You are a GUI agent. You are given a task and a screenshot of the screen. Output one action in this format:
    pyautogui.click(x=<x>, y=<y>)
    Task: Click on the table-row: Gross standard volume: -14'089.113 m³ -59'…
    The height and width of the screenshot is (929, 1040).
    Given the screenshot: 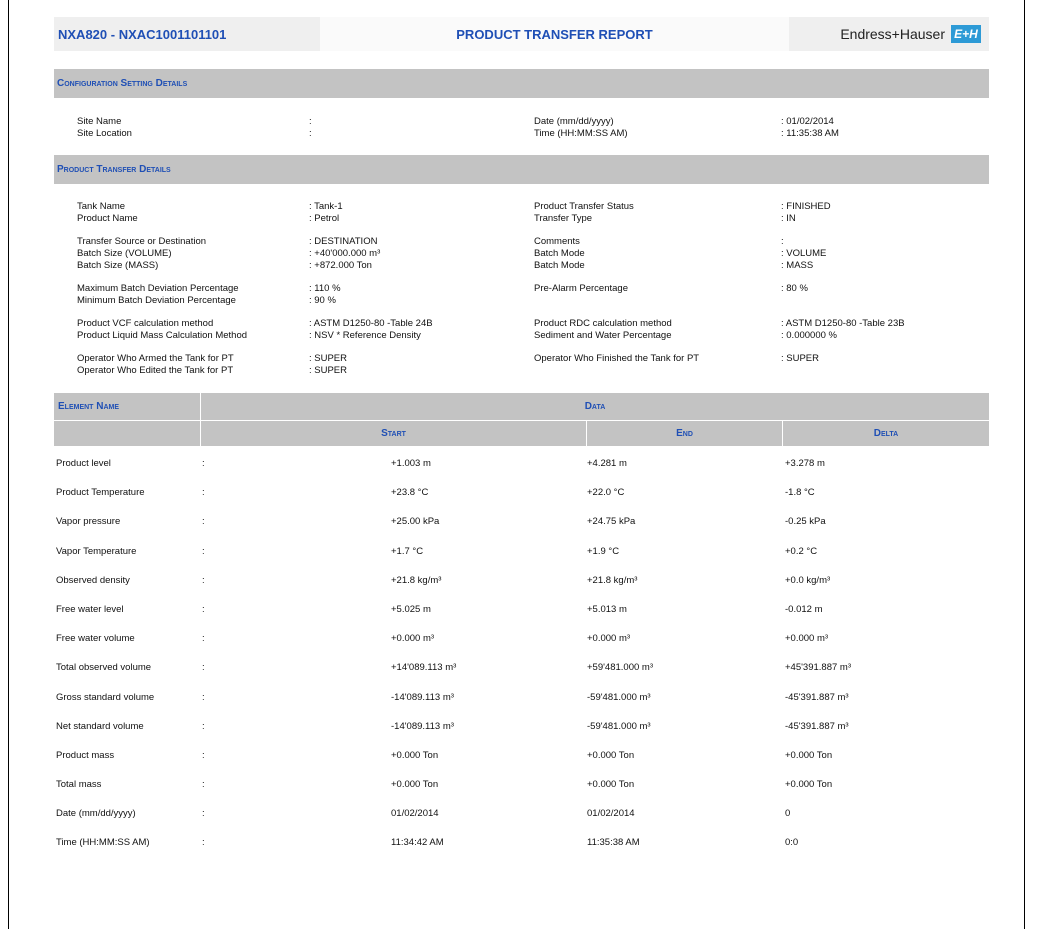 What is the action you would take?
    pyautogui.click(x=521, y=698)
    